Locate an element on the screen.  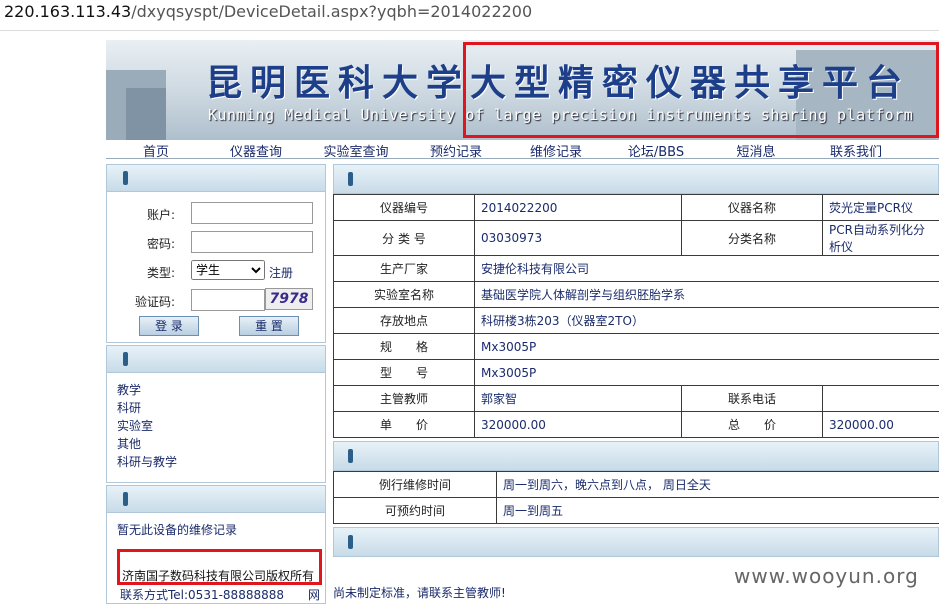
schedule-table: 例行维修时间 周一到周六，晚六点到八点， 周日全天 可预约时间 周一到周五 is located at coordinates (636, 497).